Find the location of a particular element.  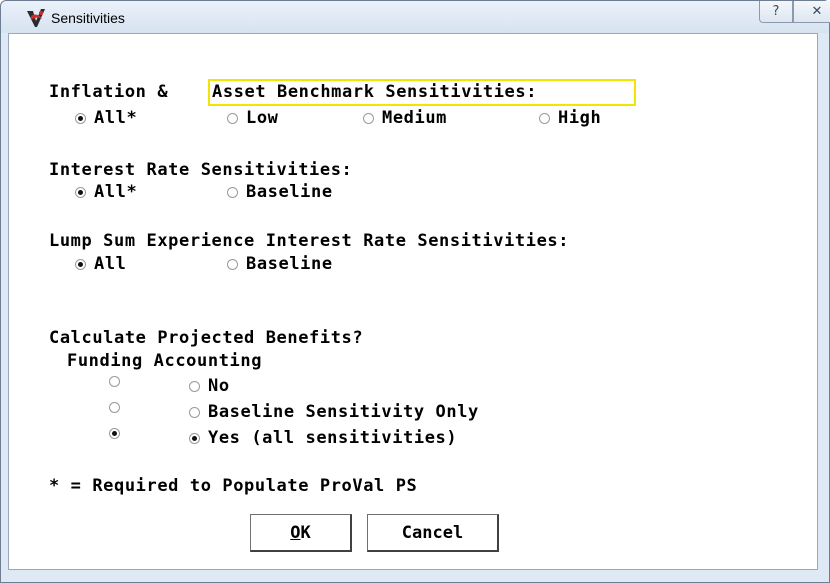

help-button: ? is located at coordinates (776, 12).